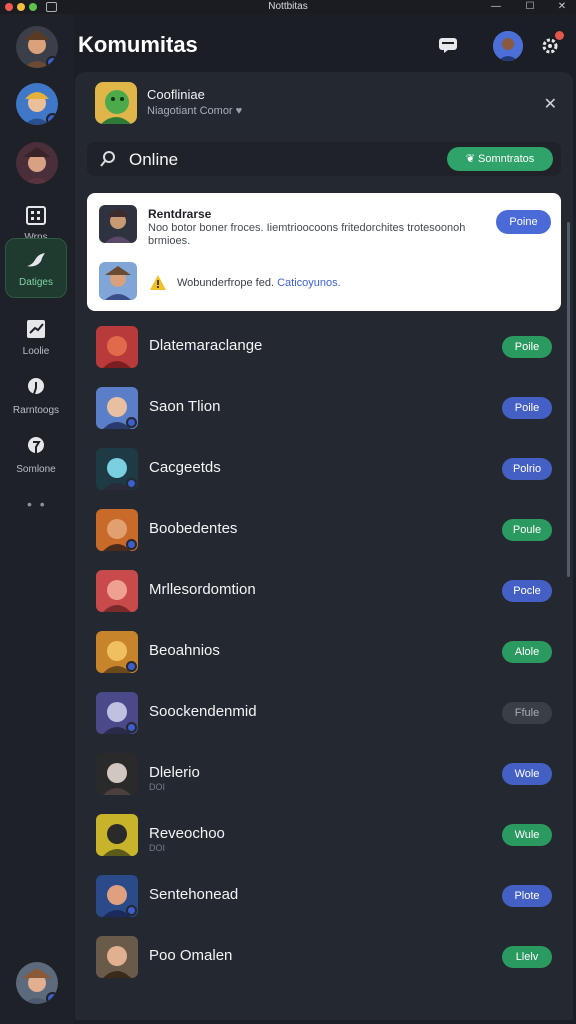 The image size is (576, 1024). What do you see at coordinates (324, 836) in the screenshot?
I see `member-row: Reveochoo DOI Wule` at bounding box center [324, 836].